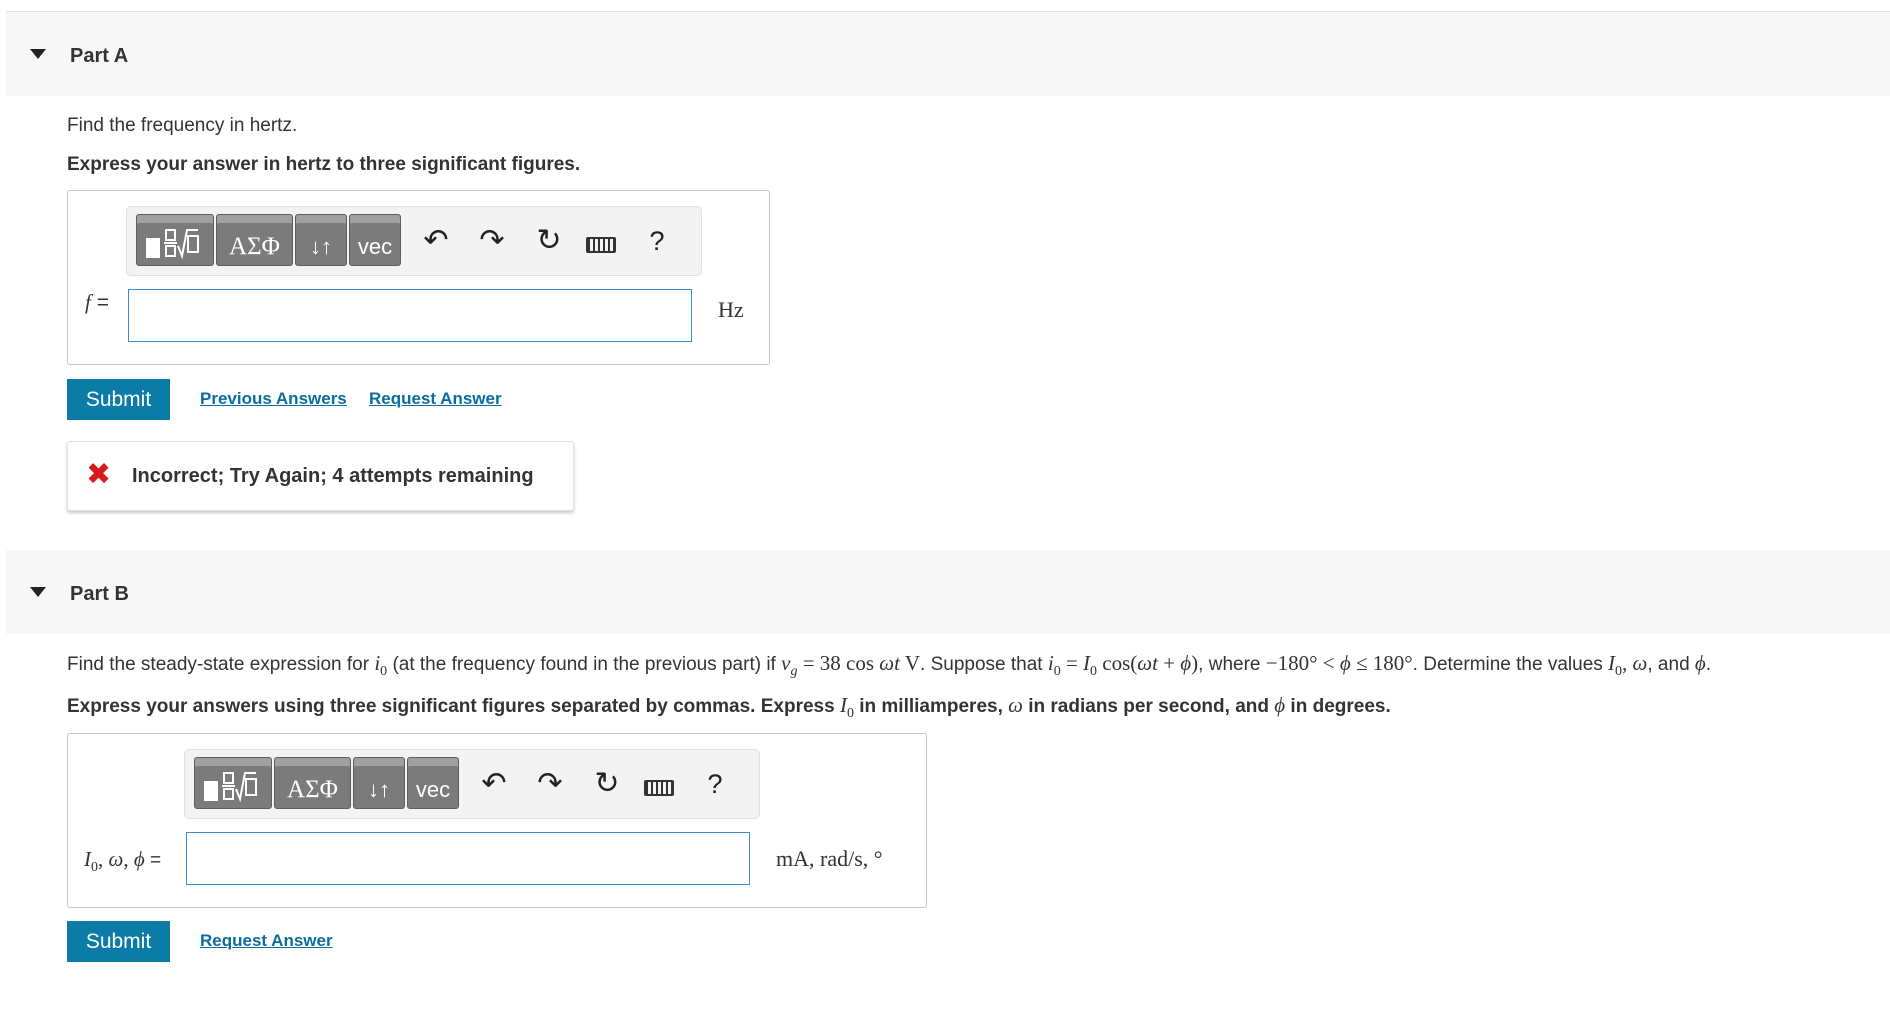  Describe the element at coordinates (1628, 665) in the screenshot. I see `unknowns-list: I0, ω` at that location.